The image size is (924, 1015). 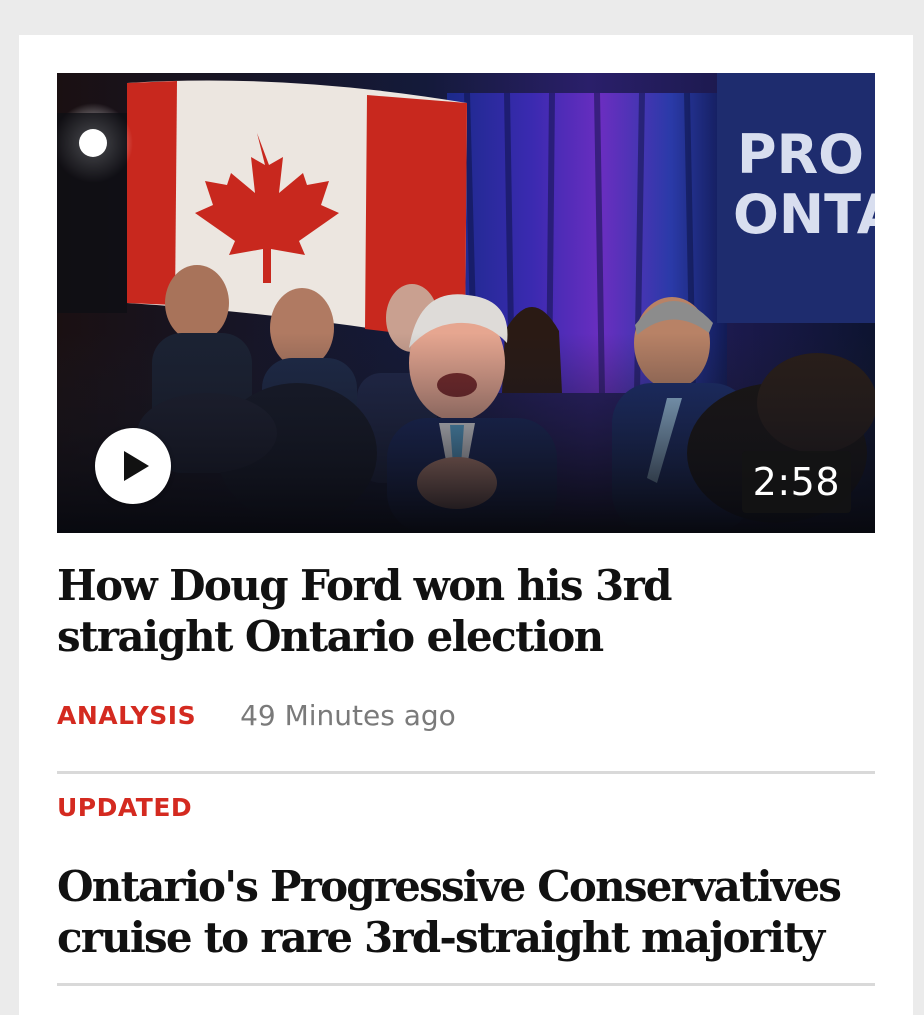 What do you see at coordinates (136, 466) in the screenshot?
I see `play-icon` at bounding box center [136, 466].